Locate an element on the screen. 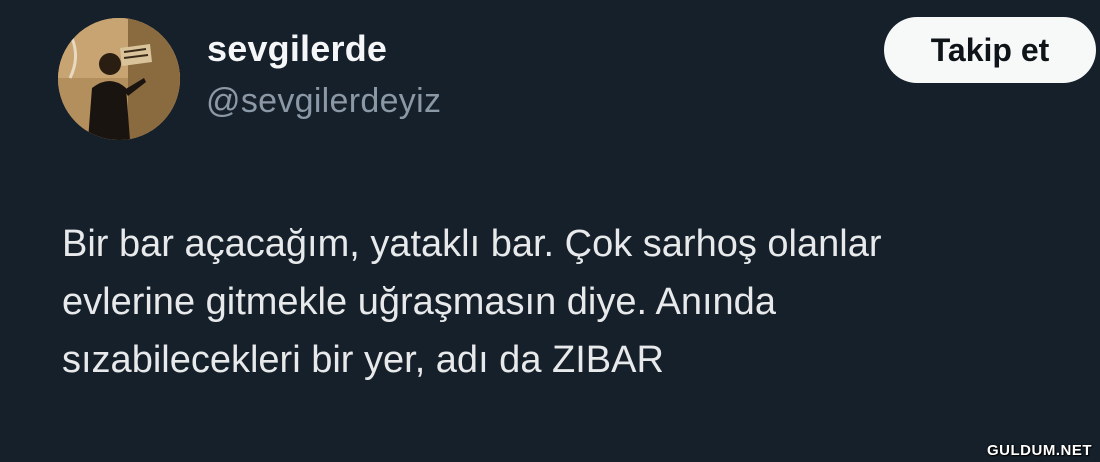  profile-photo-icon is located at coordinates (119, 79).